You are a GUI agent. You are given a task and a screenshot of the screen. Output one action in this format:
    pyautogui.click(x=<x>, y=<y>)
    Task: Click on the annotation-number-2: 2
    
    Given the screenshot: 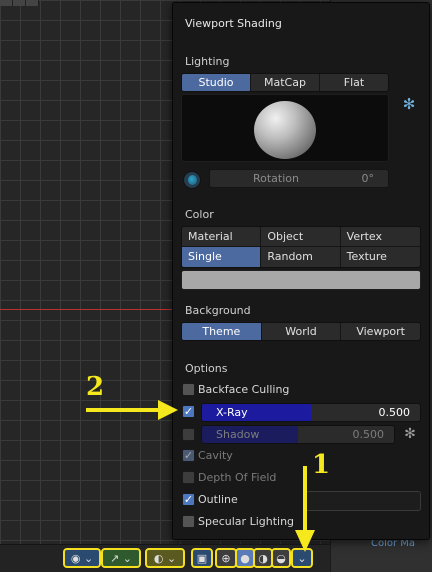 What is the action you would take?
    pyautogui.click(x=95, y=387)
    